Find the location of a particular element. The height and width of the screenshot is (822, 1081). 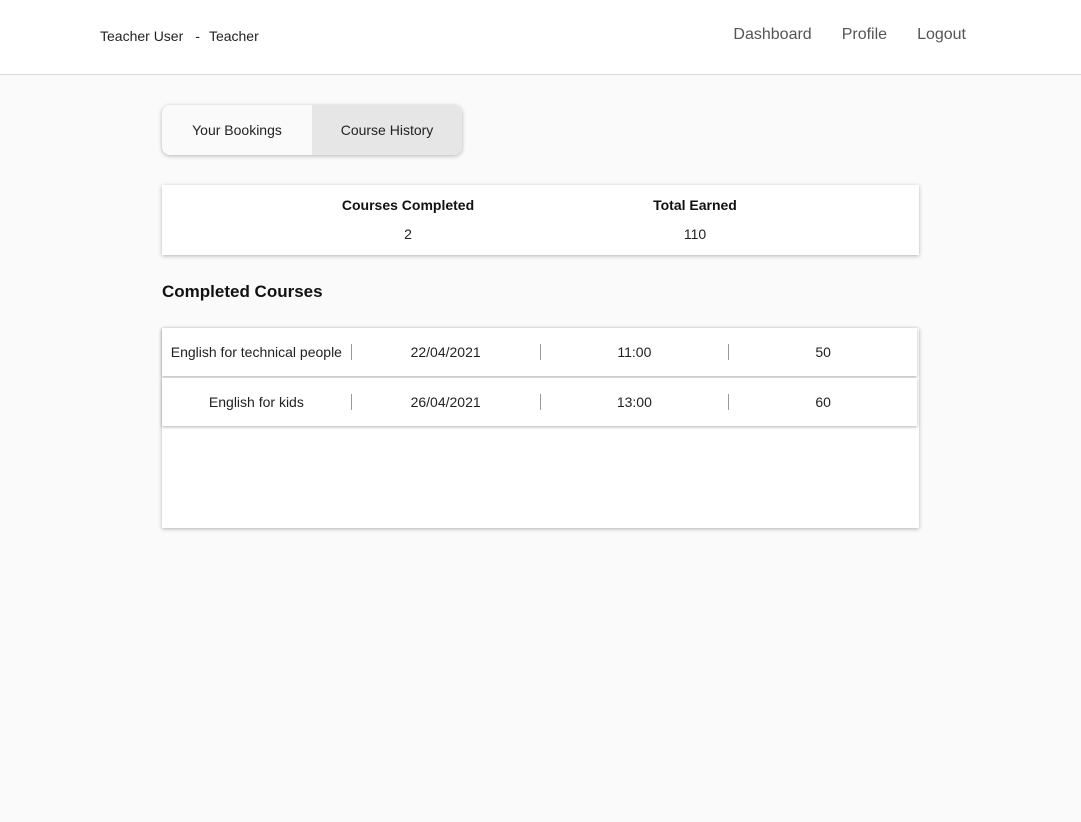

total-earned-label: Total Earned is located at coordinates (695, 205).